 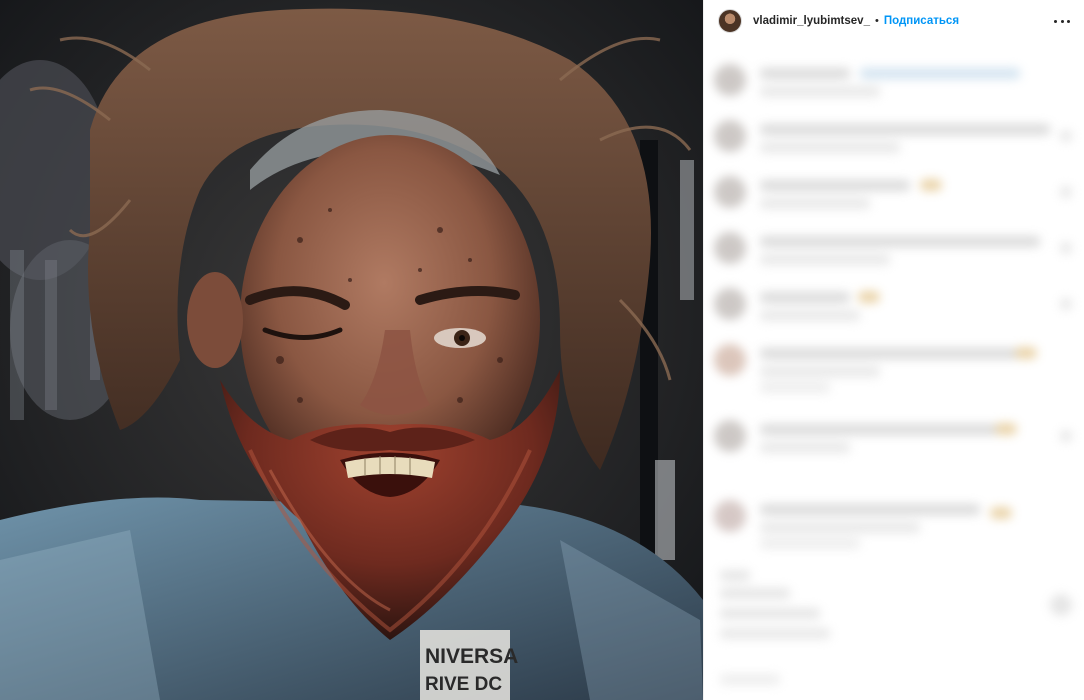 I want to click on post-header: vladimir_lyubimtsev_ • Подписаться, so click(x=894, y=21).